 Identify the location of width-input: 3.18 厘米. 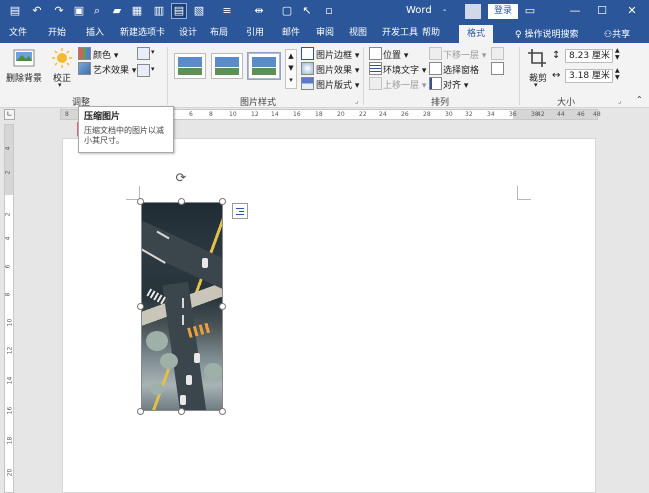
(589, 76).